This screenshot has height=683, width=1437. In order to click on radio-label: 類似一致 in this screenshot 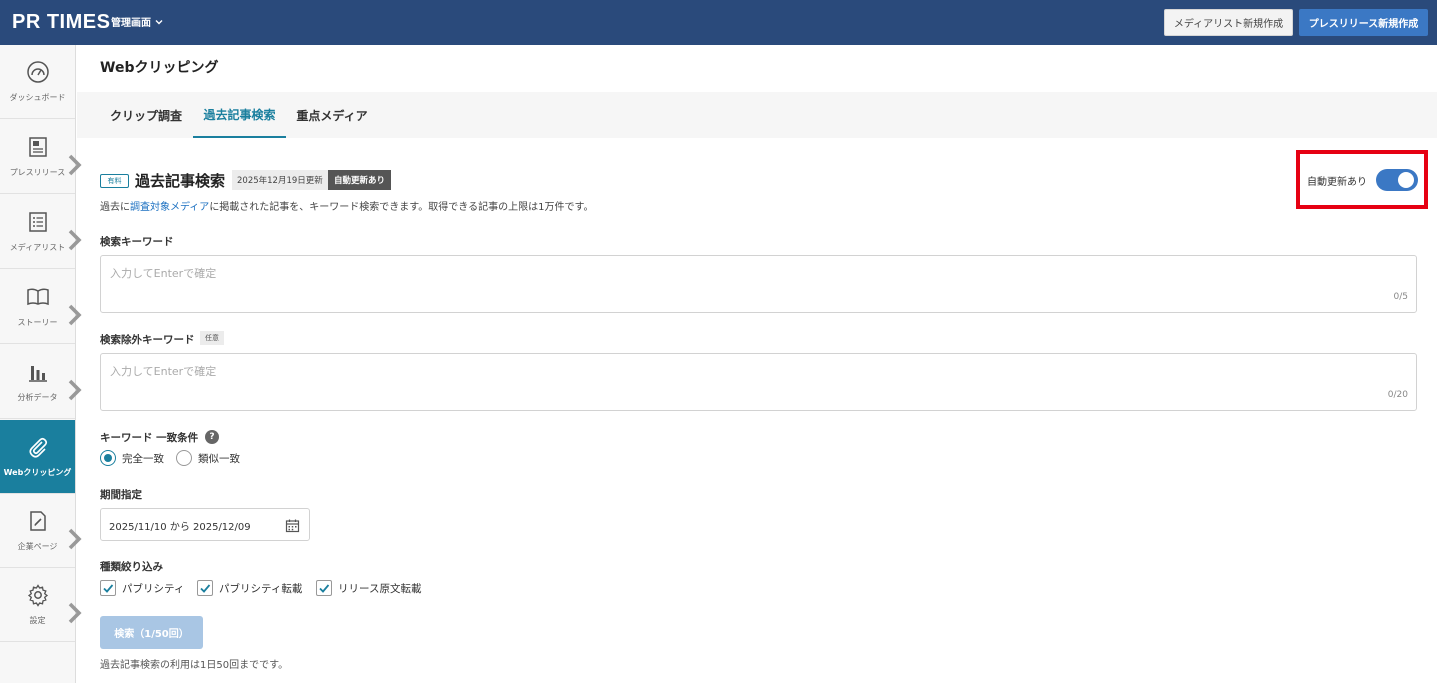, I will do `click(219, 458)`.